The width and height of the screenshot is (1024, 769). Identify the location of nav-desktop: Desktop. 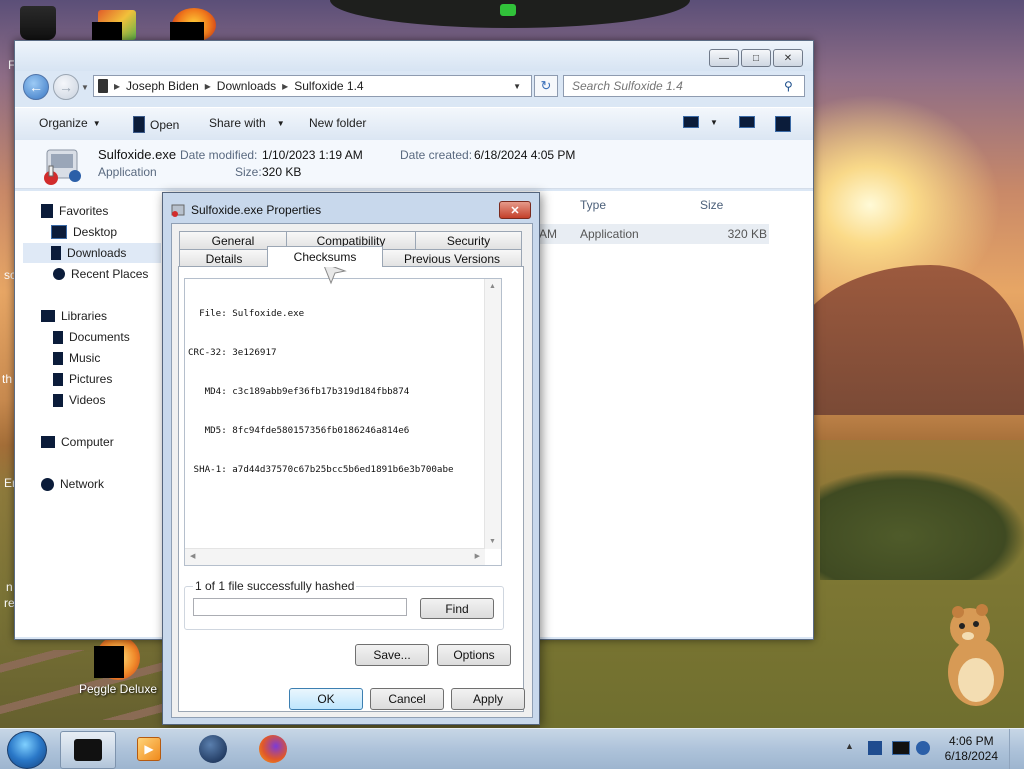
(84, 232).